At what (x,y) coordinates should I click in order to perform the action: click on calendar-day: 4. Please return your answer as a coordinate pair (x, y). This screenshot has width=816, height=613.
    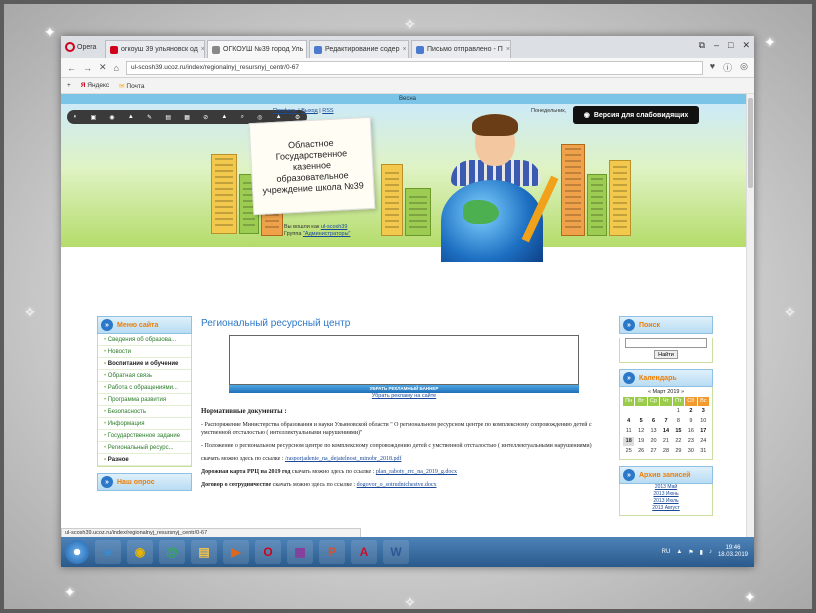
    Looking at the image, I should click on (628, 421).